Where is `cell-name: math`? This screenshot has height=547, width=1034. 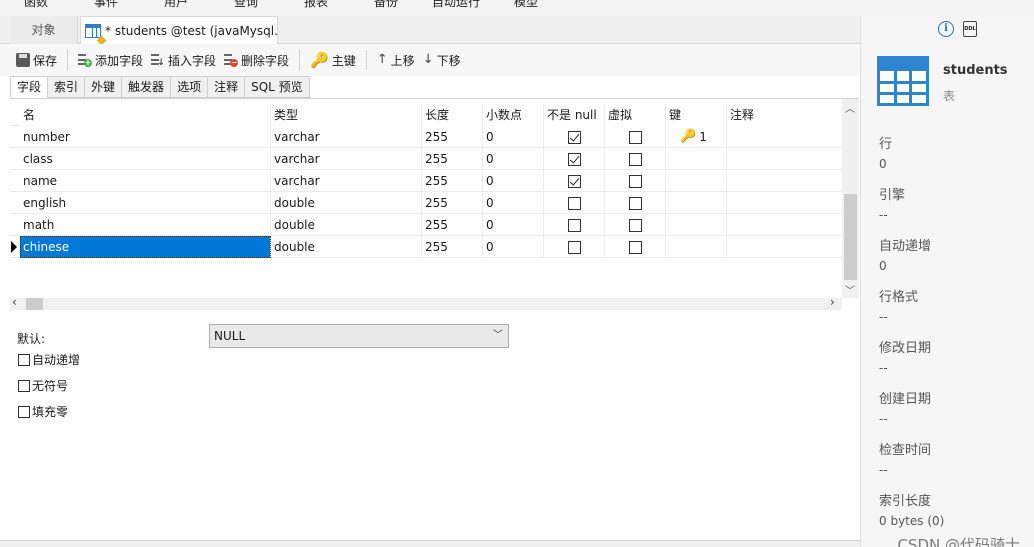 cell-name: math is located at coordinates (145, 225).